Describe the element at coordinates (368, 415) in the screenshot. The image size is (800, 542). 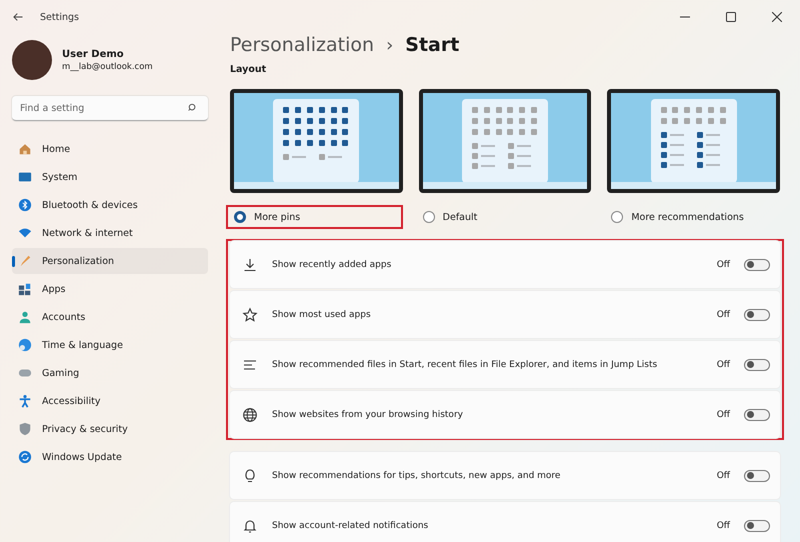
I see `setting-label: Show websites from your browsing history` at that location.